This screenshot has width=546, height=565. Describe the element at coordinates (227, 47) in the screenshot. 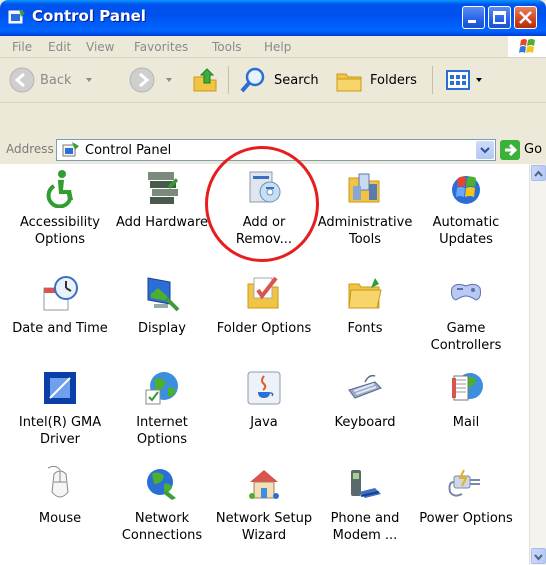

I see `menu-tools: Tools` at that location.